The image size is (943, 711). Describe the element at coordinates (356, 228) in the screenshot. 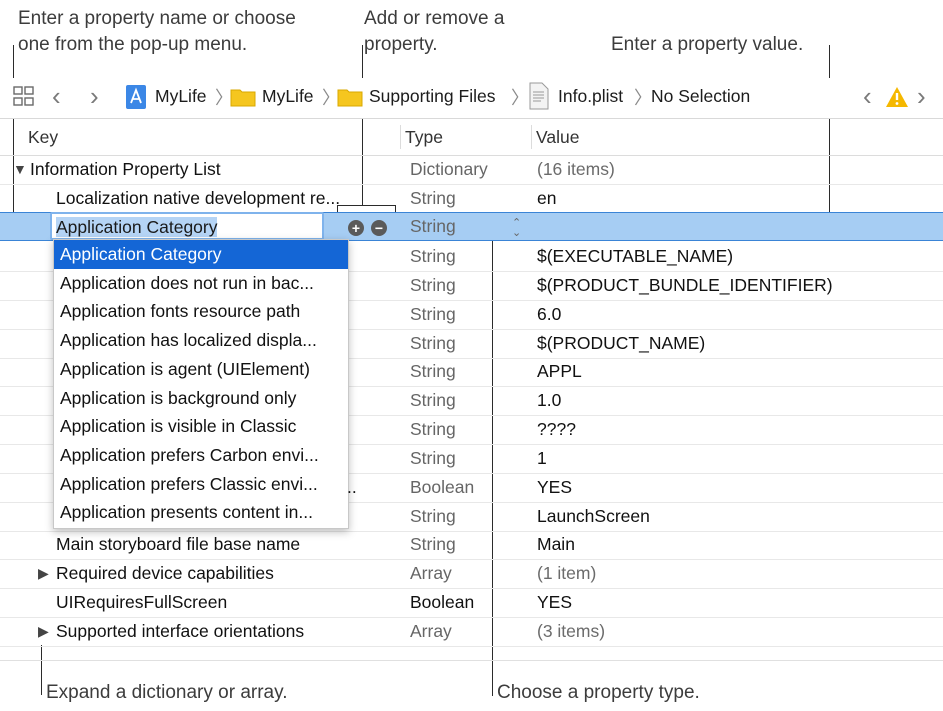

I see `add-row-icon: +` at that location.